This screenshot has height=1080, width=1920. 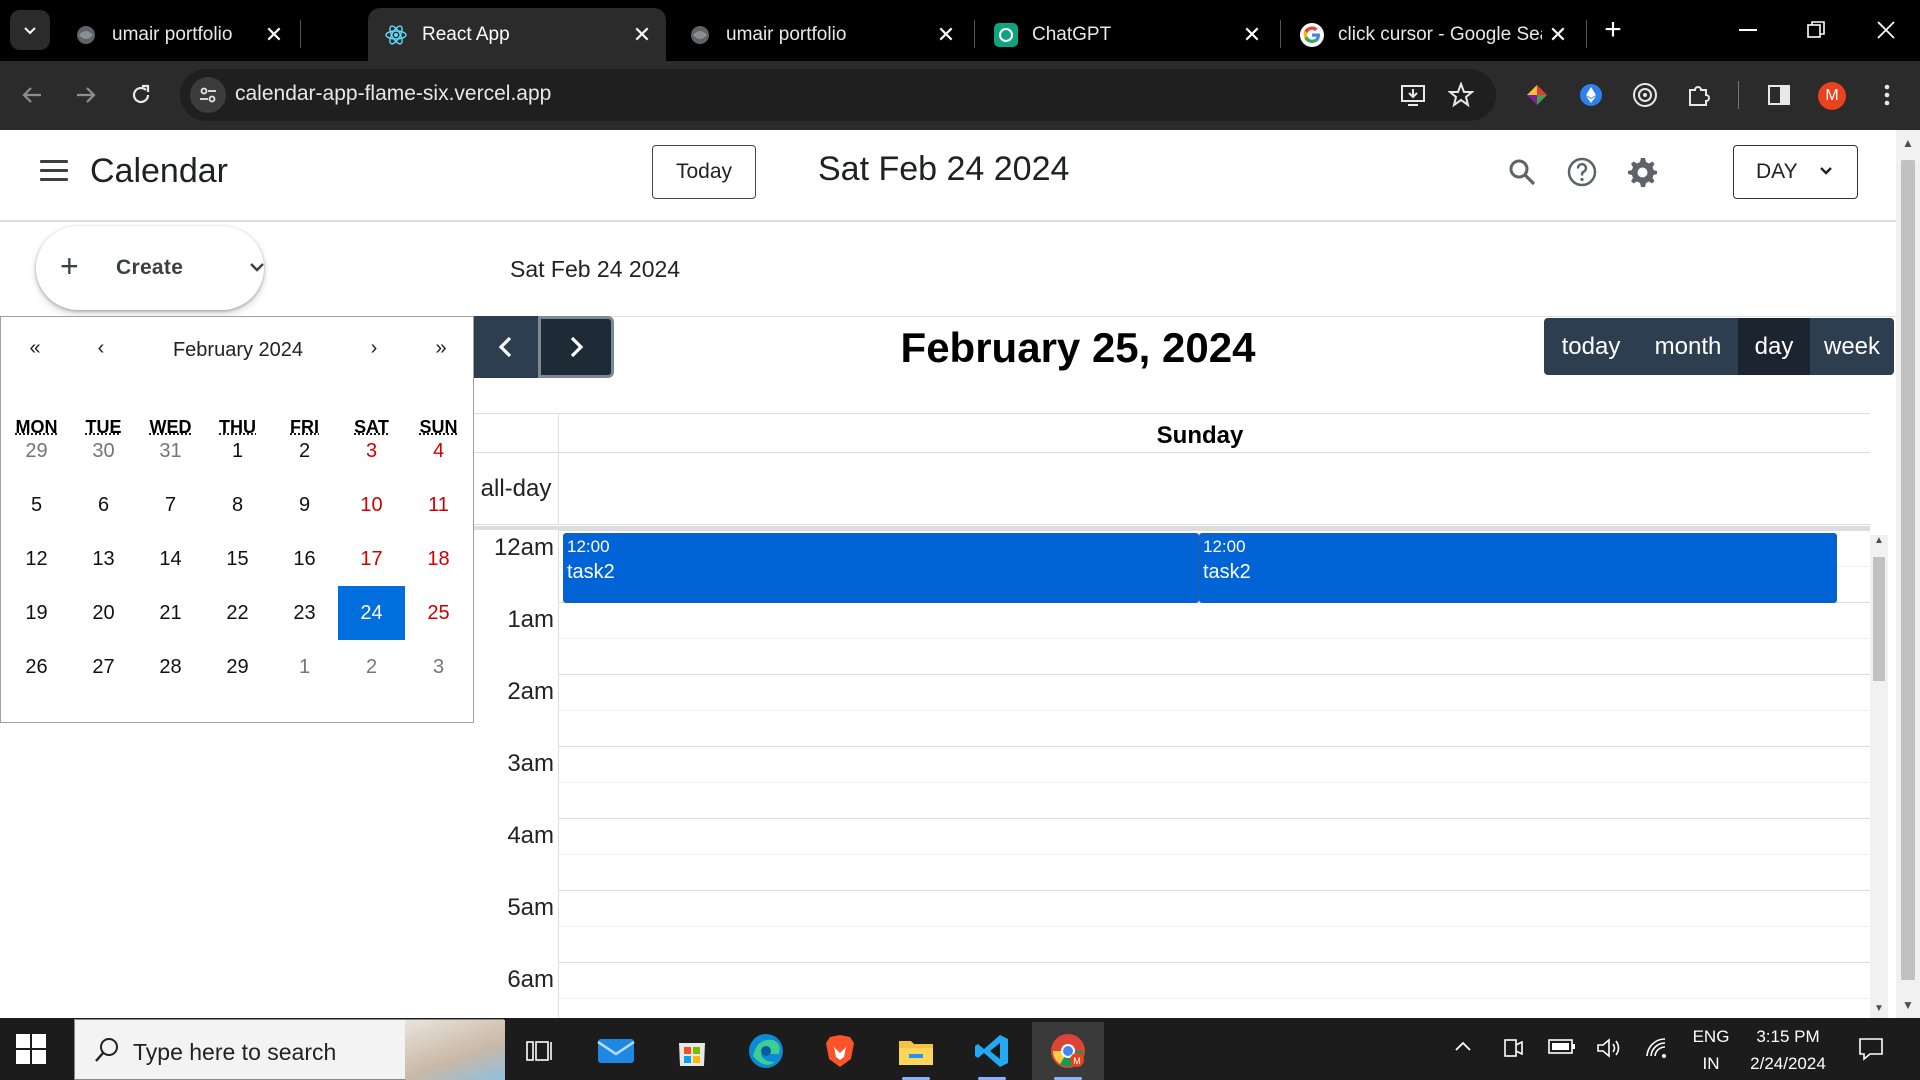 What do you see at coordinates (1688, 346) in the screenshot?
I see `view-button-month: month` at bounding box center [1688, 346].